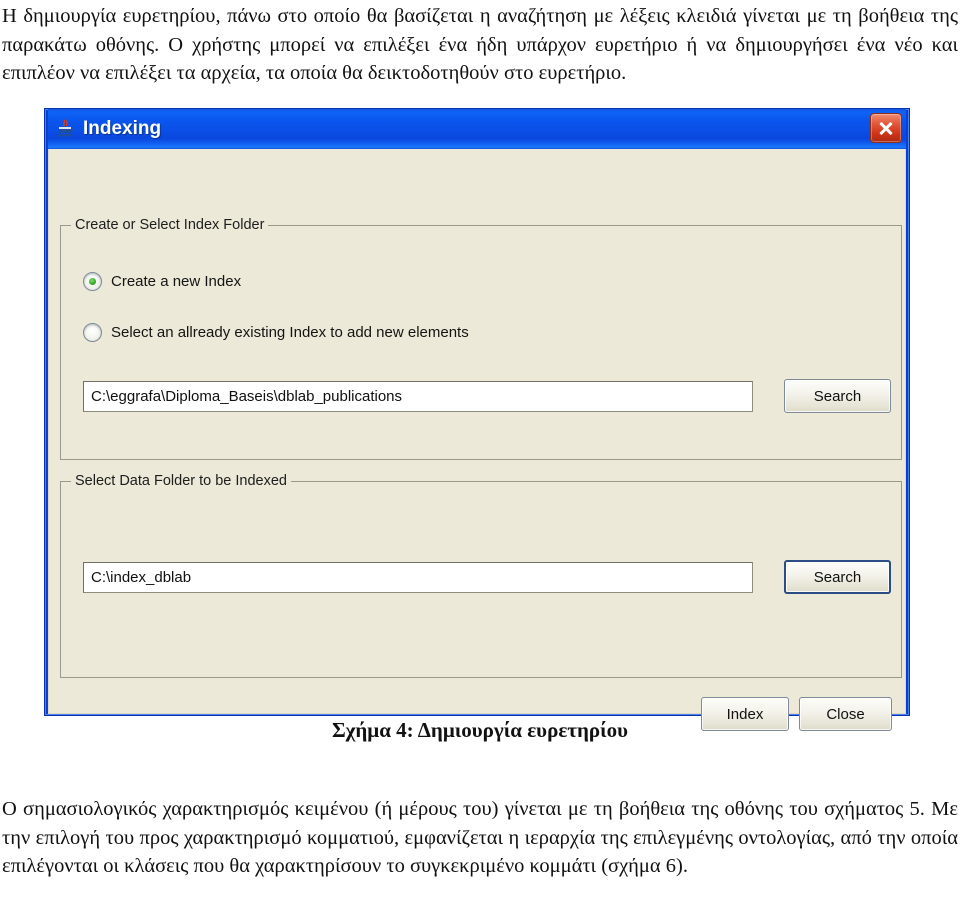 This screenshot has height=903, width=960. I want to click on search-data-folder-button: Search, so click(837, 577).